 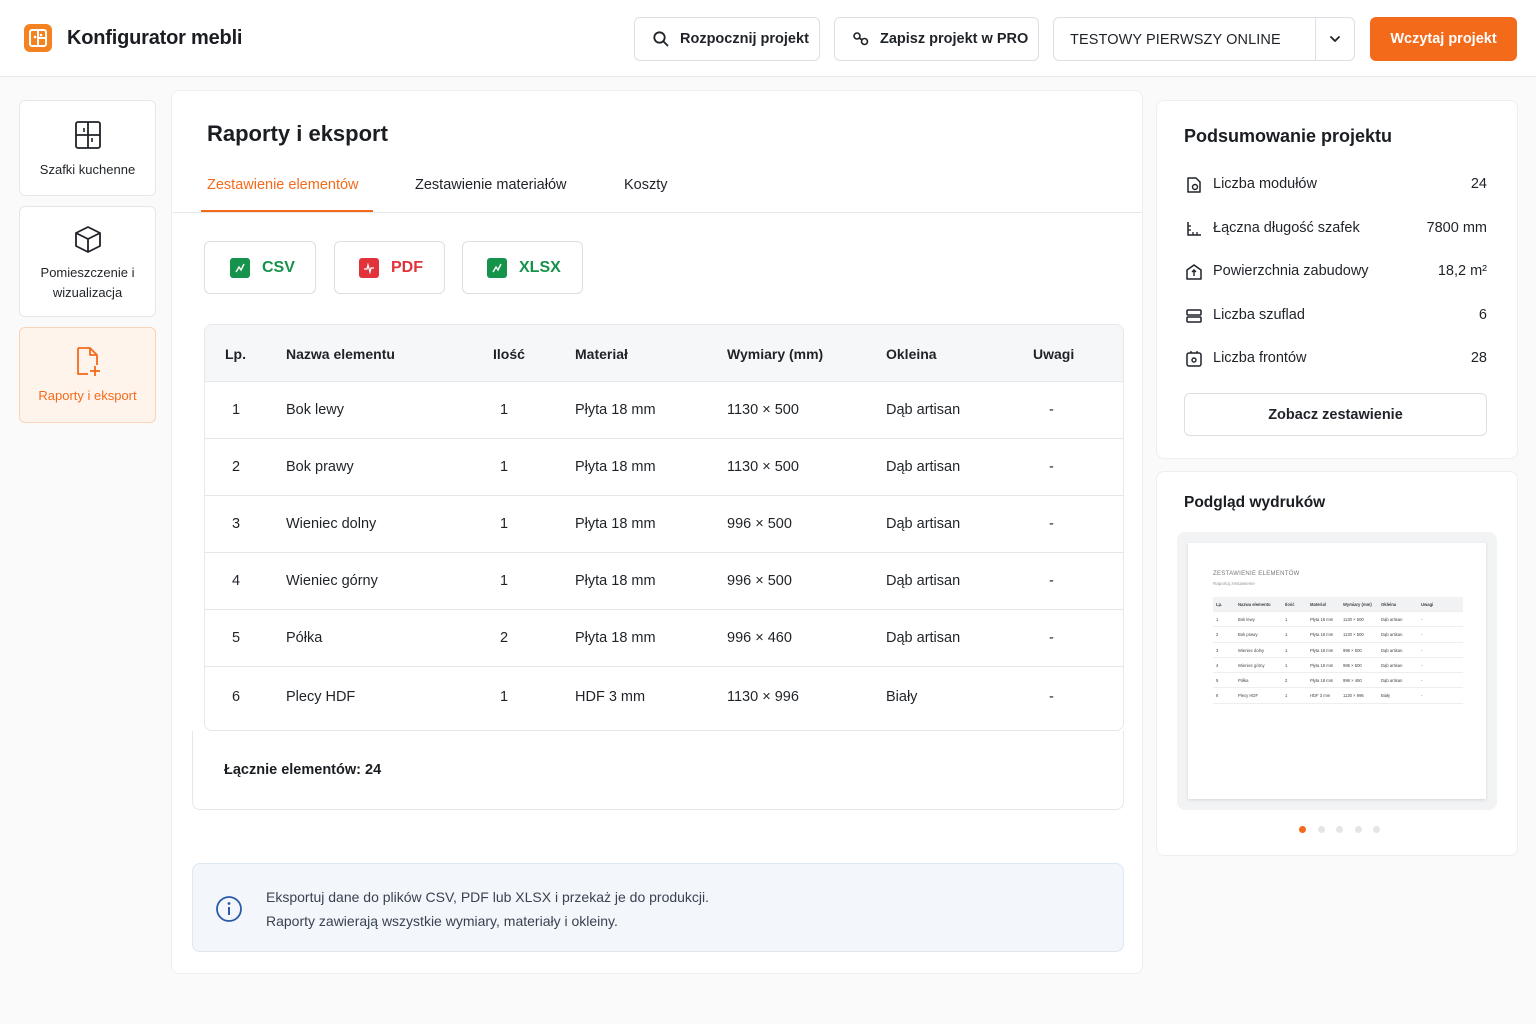 What do you see at coordinates (1251, 665) in the screenshot?
I see `pv-name: Wieniec górny` at bounding box center [1251, 665].